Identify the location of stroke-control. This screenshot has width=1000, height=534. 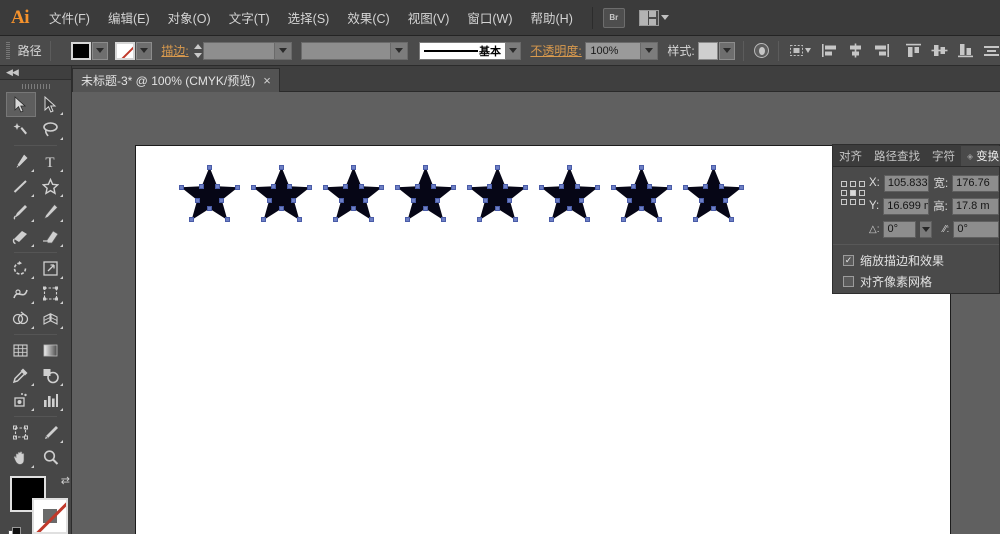
(134, 50).